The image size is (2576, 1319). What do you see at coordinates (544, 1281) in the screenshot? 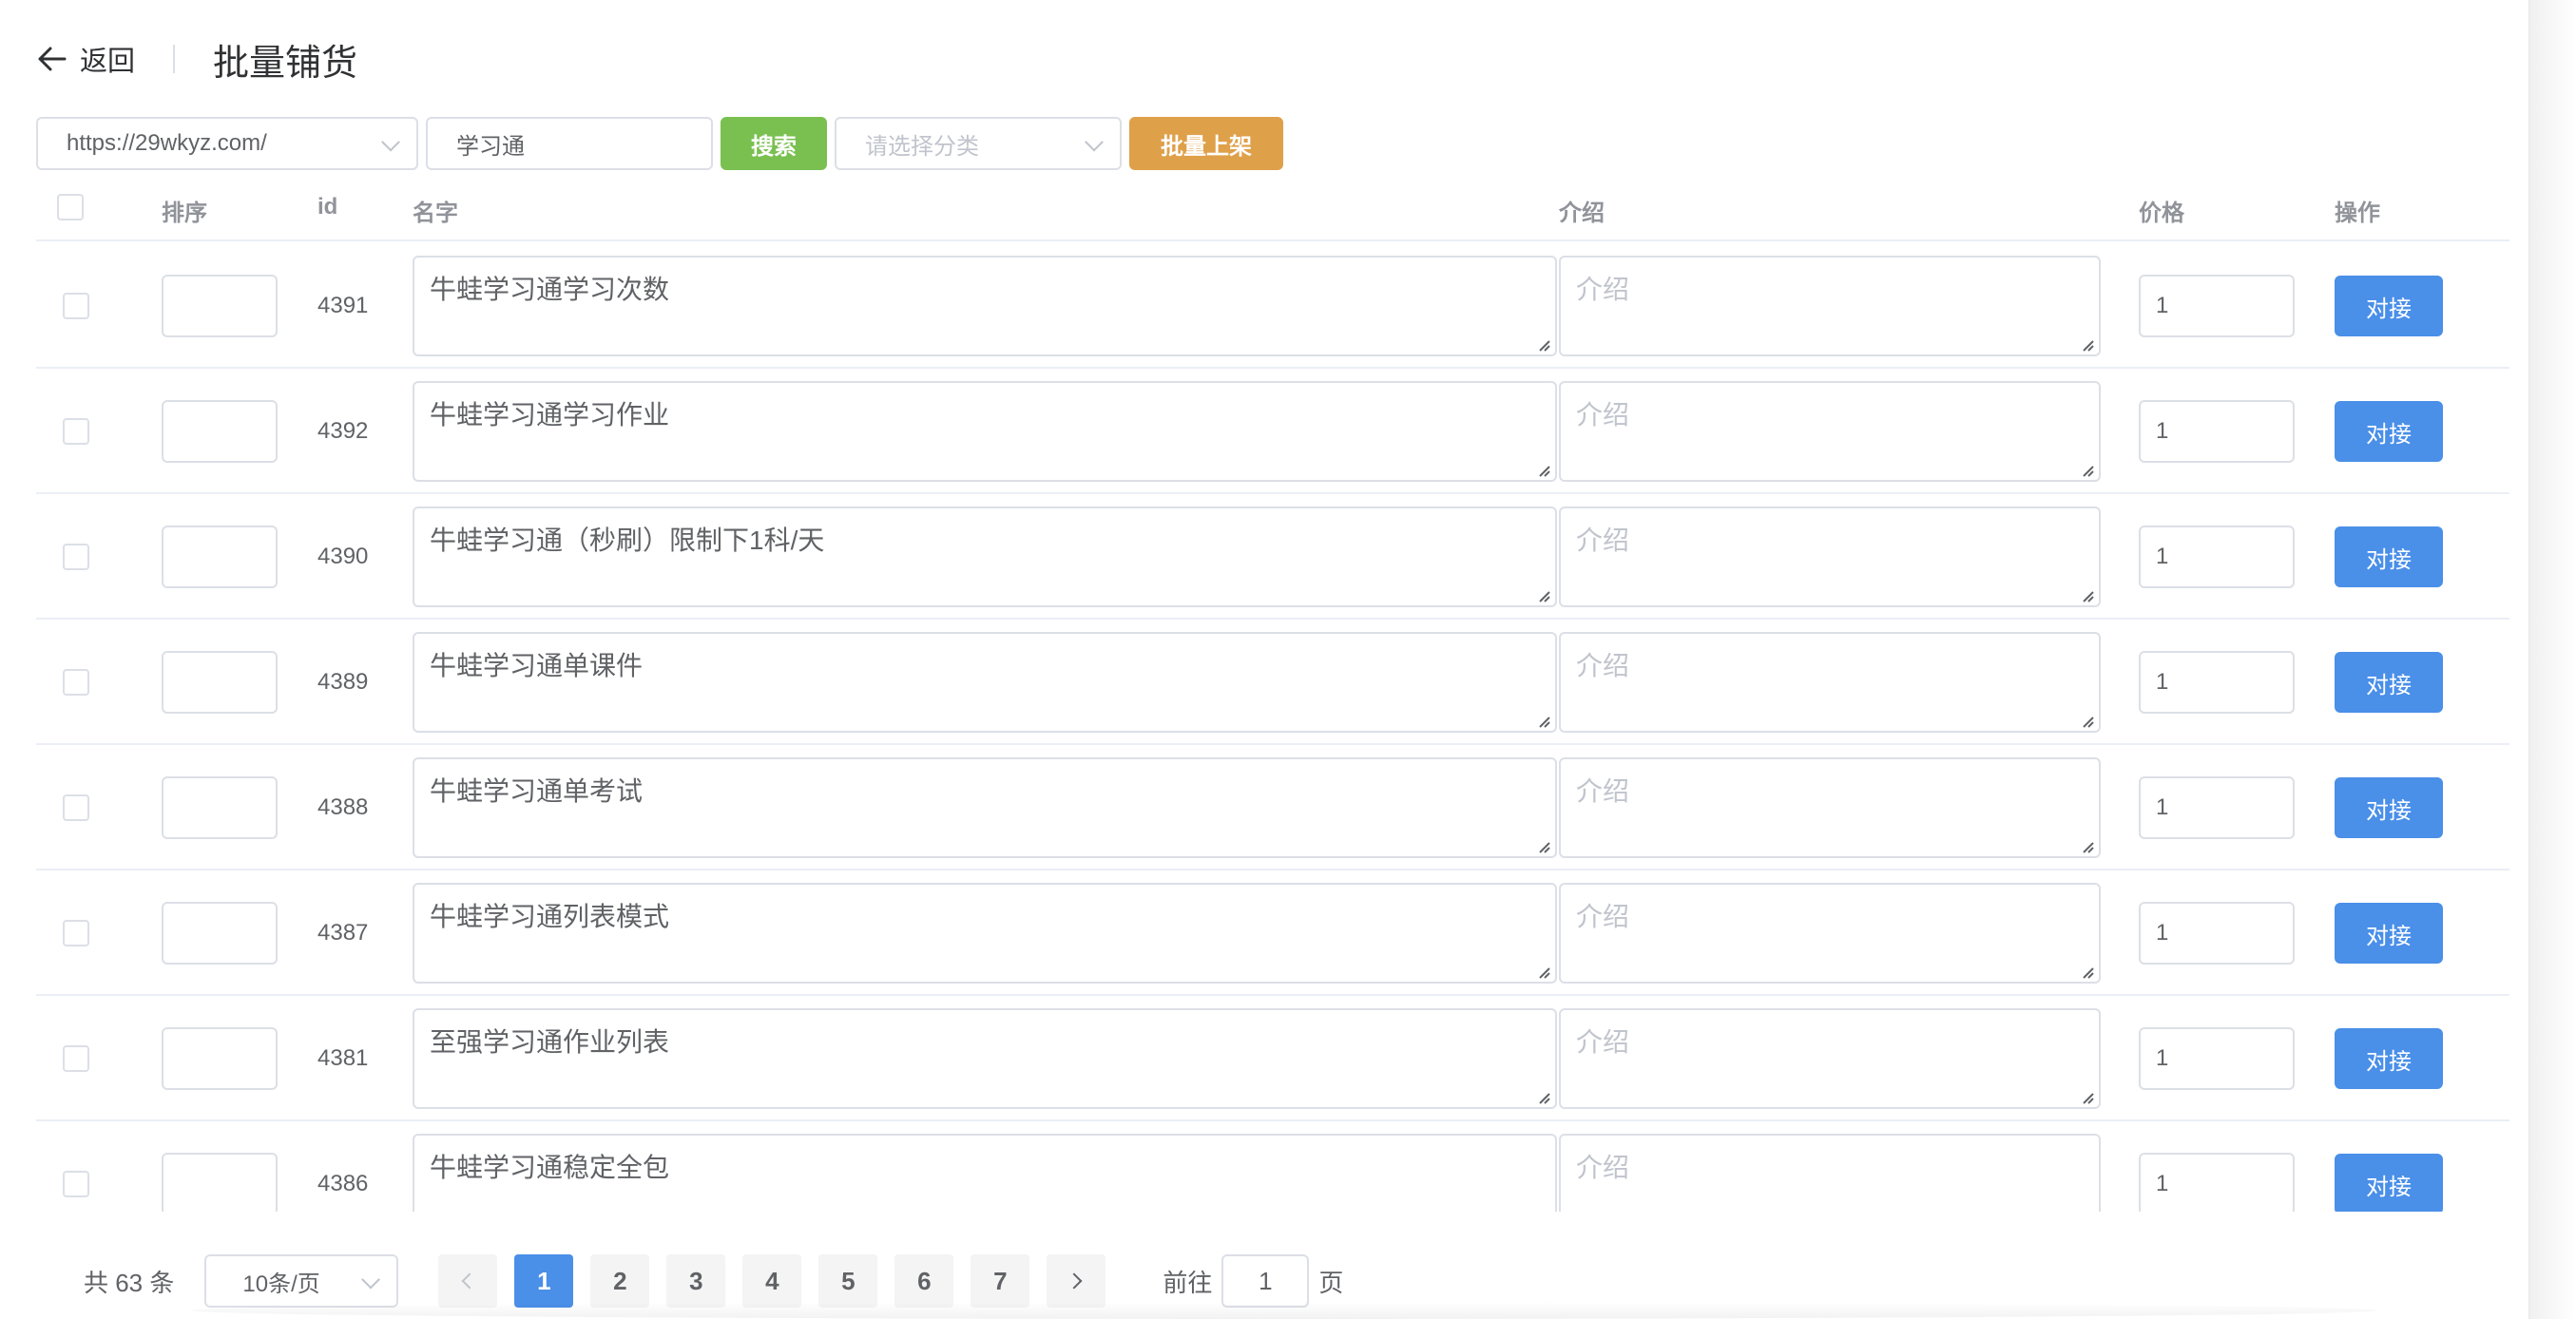
I see `page-button: 1` at bounding box center [544, 1281].